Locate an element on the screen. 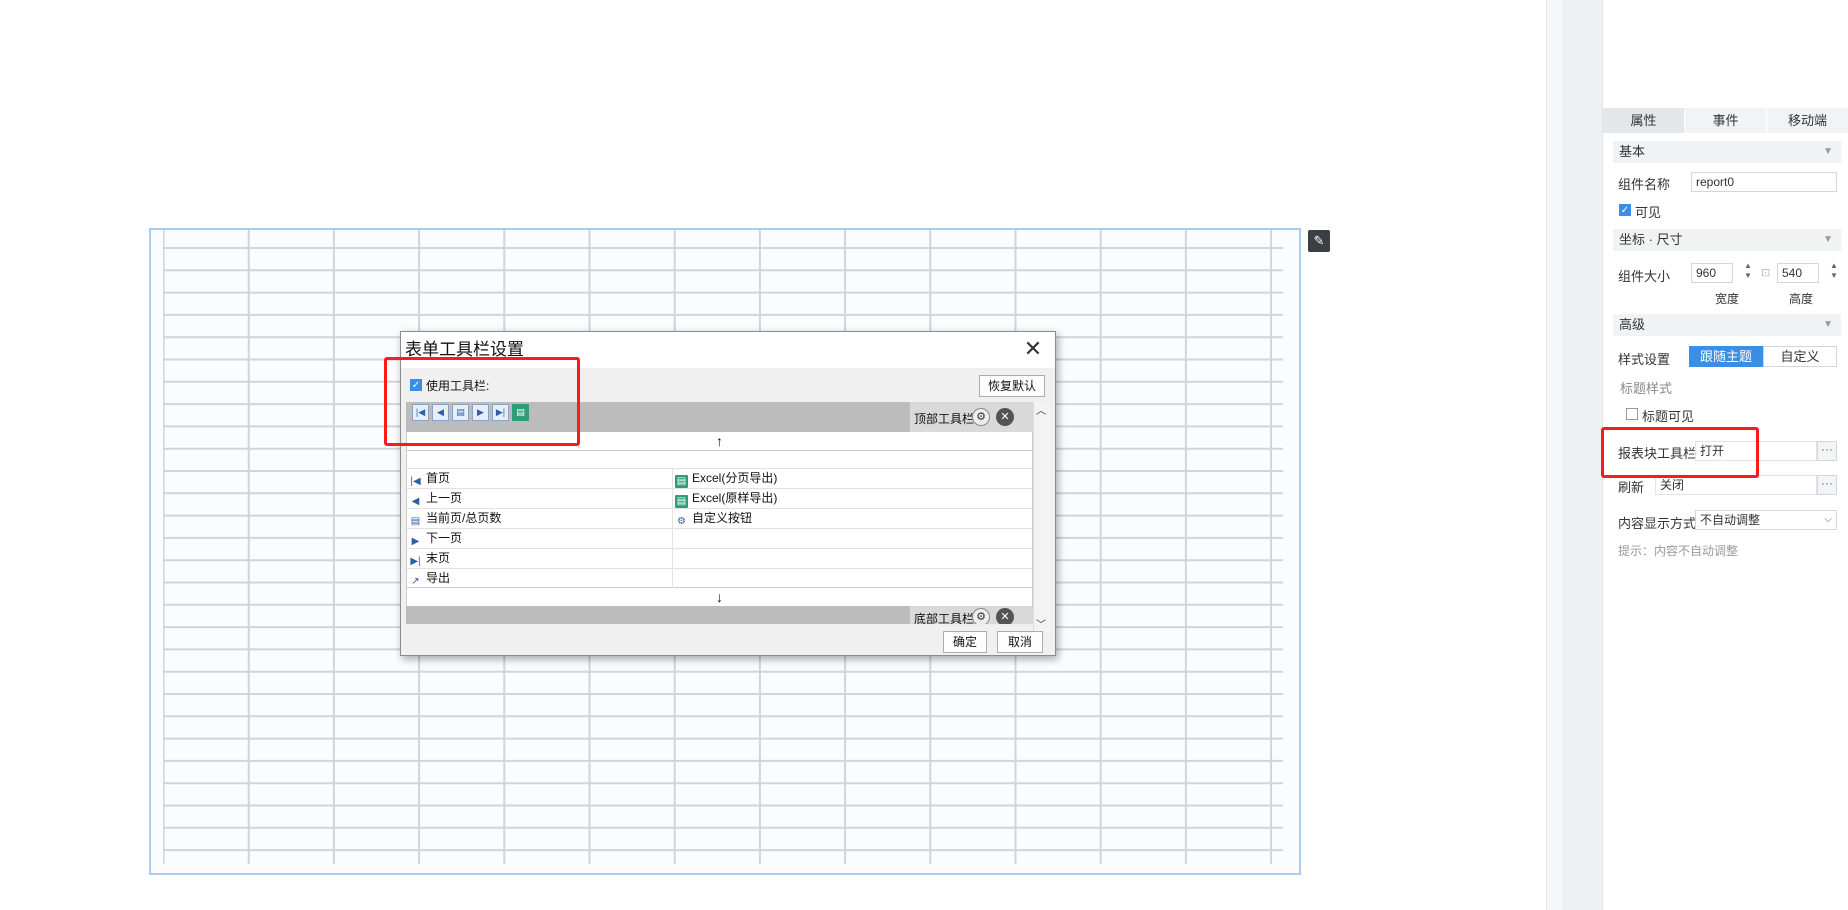  section-coord-label: 坐标 · 尺寸 is located at coordinates (1651, 239).